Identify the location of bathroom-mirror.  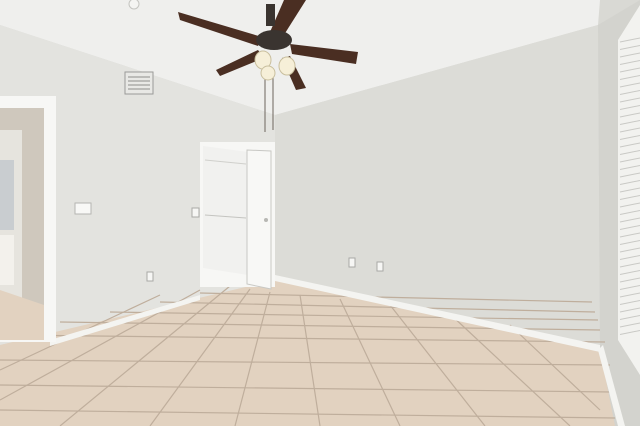
(7, 195).